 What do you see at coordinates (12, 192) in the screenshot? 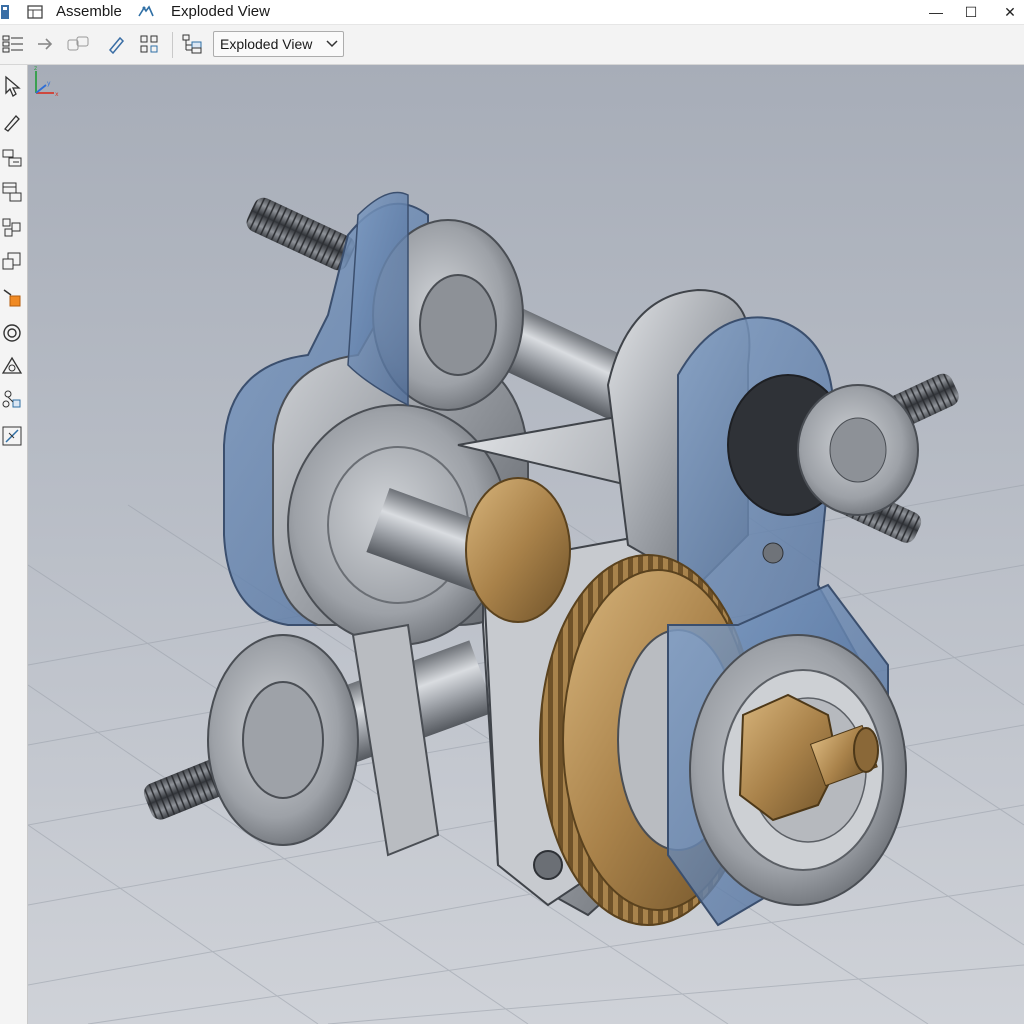
I see `component-table-icon` at bounding box center [12, 192].